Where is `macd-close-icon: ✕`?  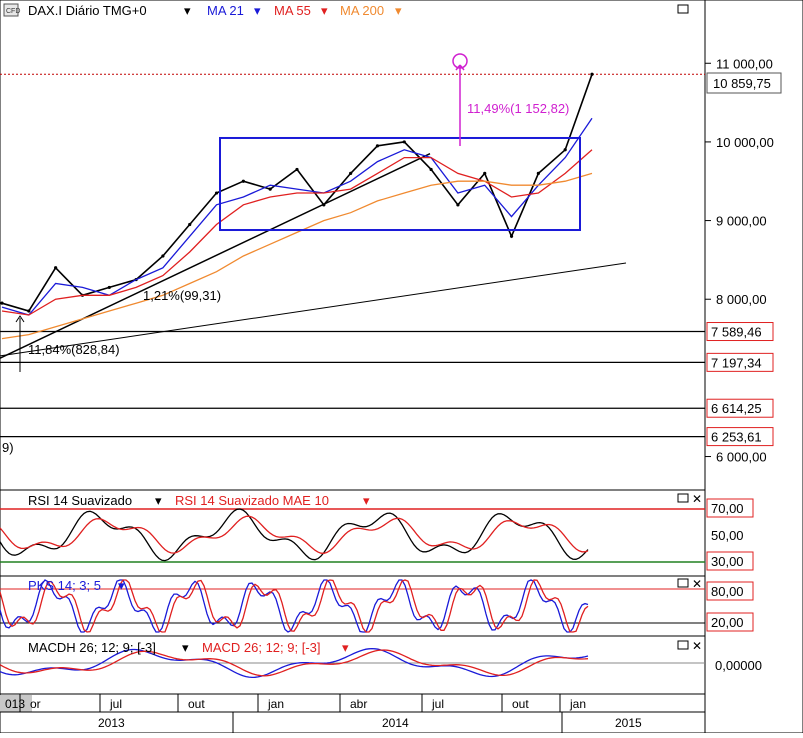 macd-close-icon: ✕ is located at coordinates (697, 646).